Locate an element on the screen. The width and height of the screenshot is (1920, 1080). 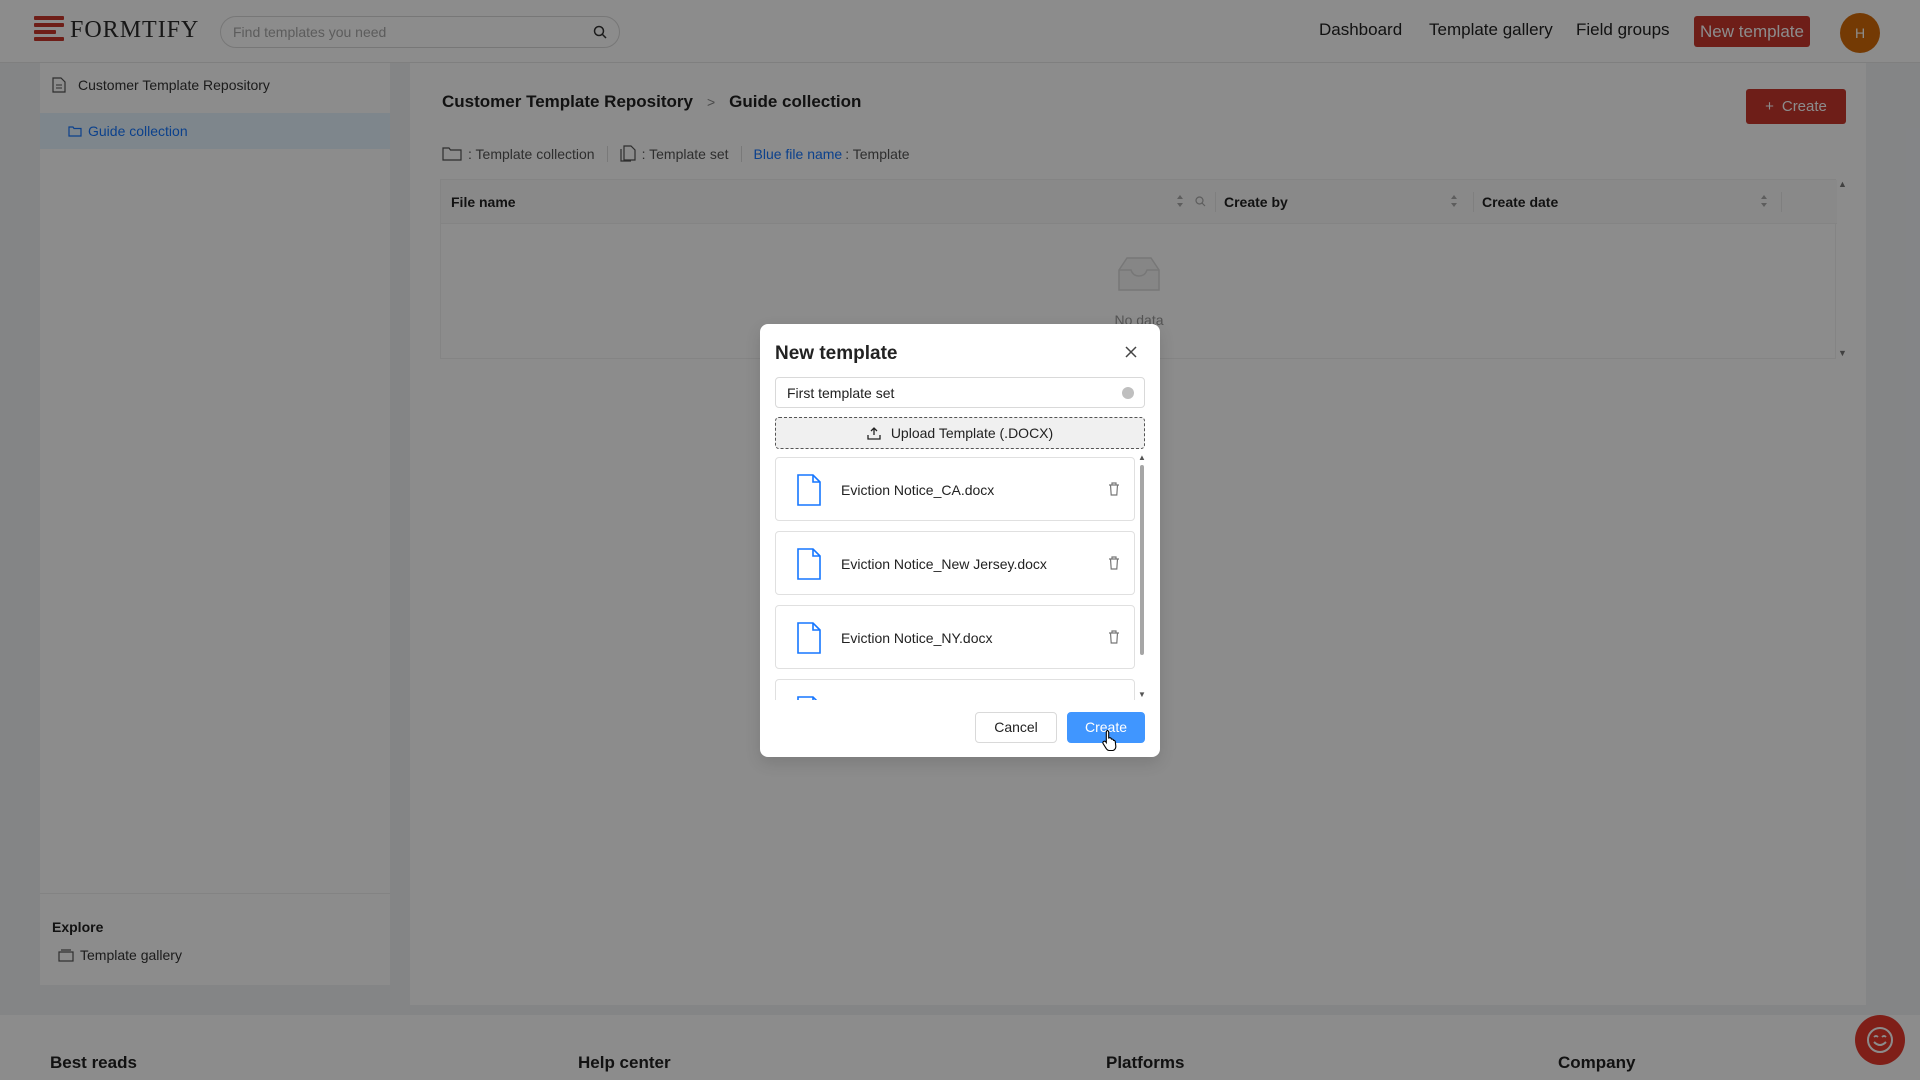
scroll-up-arrow-icon: ▲ is located at coordinates (1142, 457).